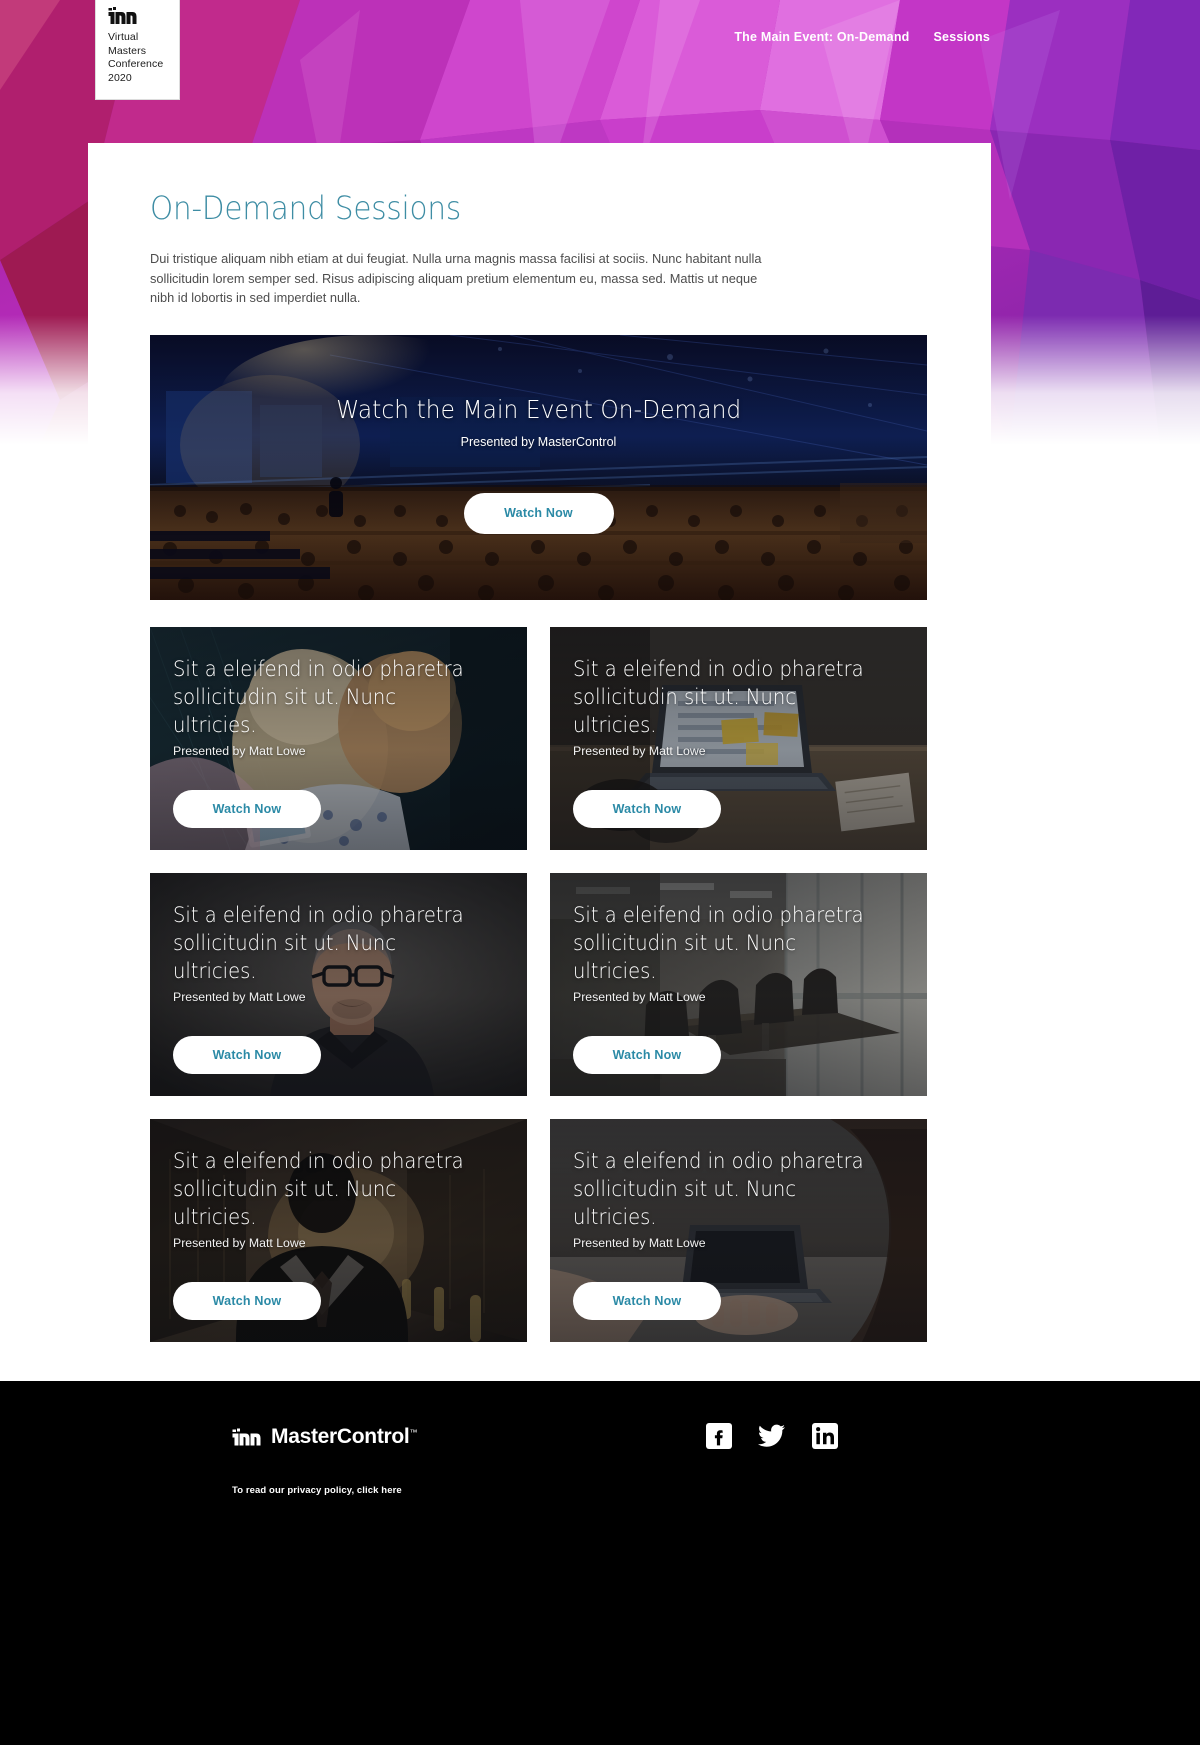 The height and width of the screenshot is (1745, 1200). I want to click on feature-title: Watch the Main Event On-Demand, so click(538, 409).